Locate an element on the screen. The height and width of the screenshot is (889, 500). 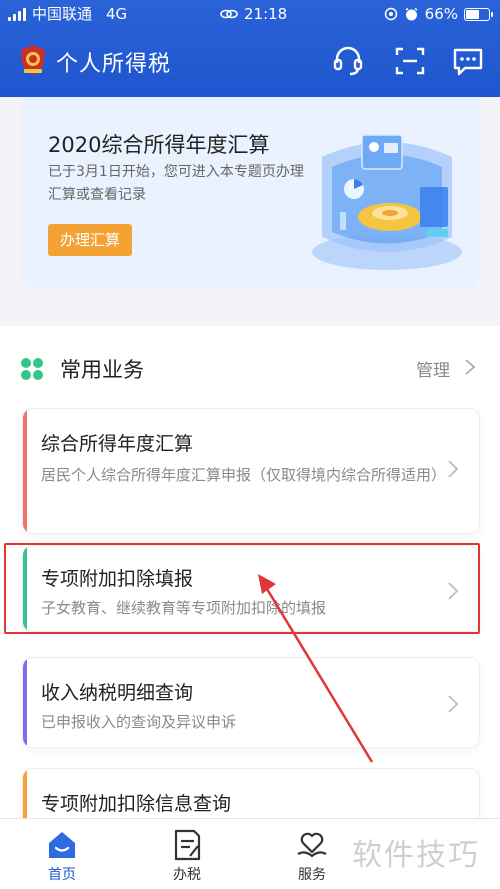
nav-label: 首页 is located at coordinates (62, 875).